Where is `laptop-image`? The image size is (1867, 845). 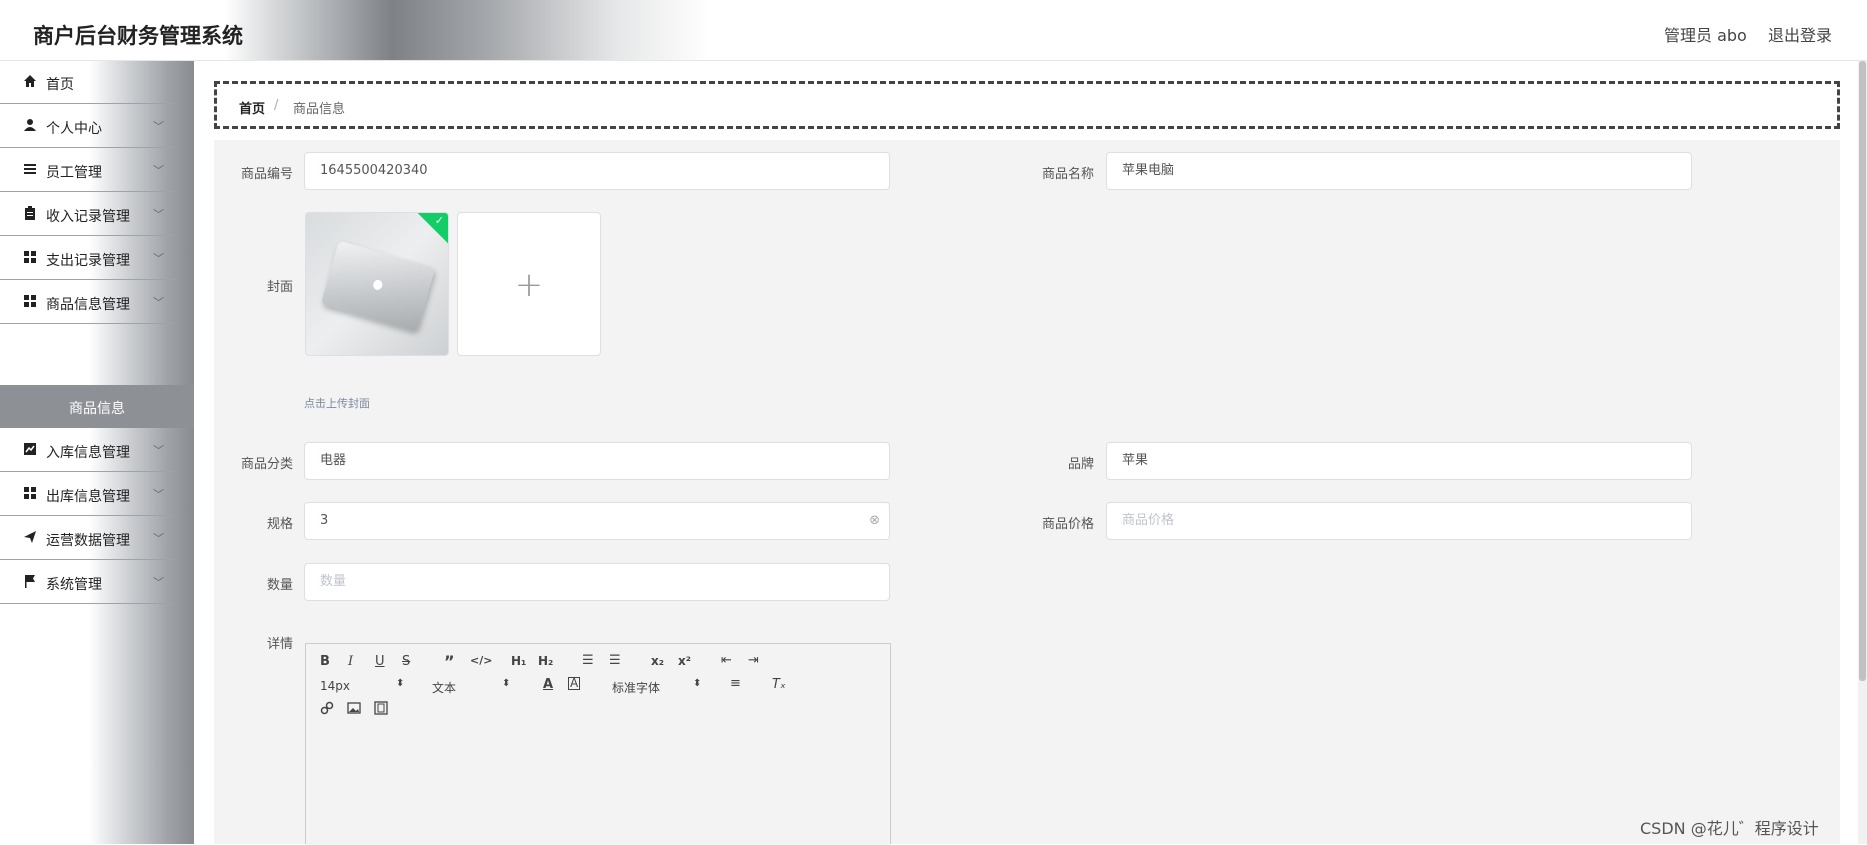 laptop-image is located at coordinates (378, 286).